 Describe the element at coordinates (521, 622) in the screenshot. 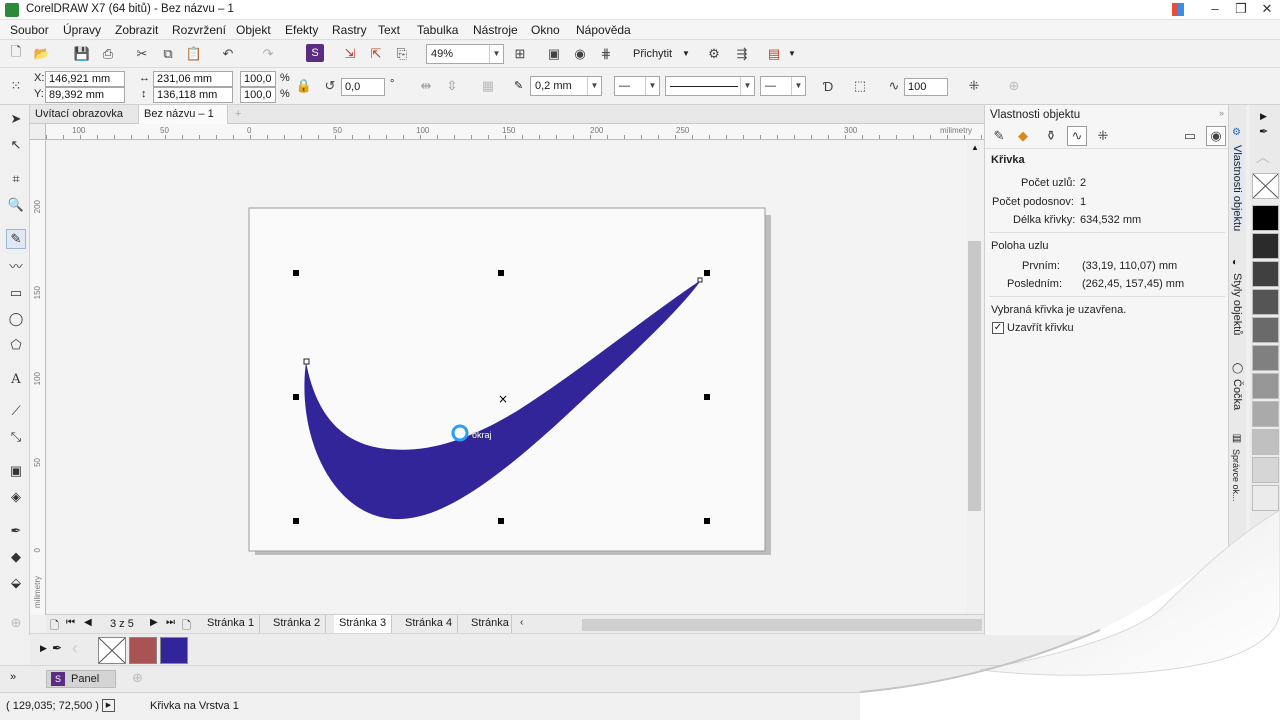

I see `scroll-left-icon: ‹` at that location.